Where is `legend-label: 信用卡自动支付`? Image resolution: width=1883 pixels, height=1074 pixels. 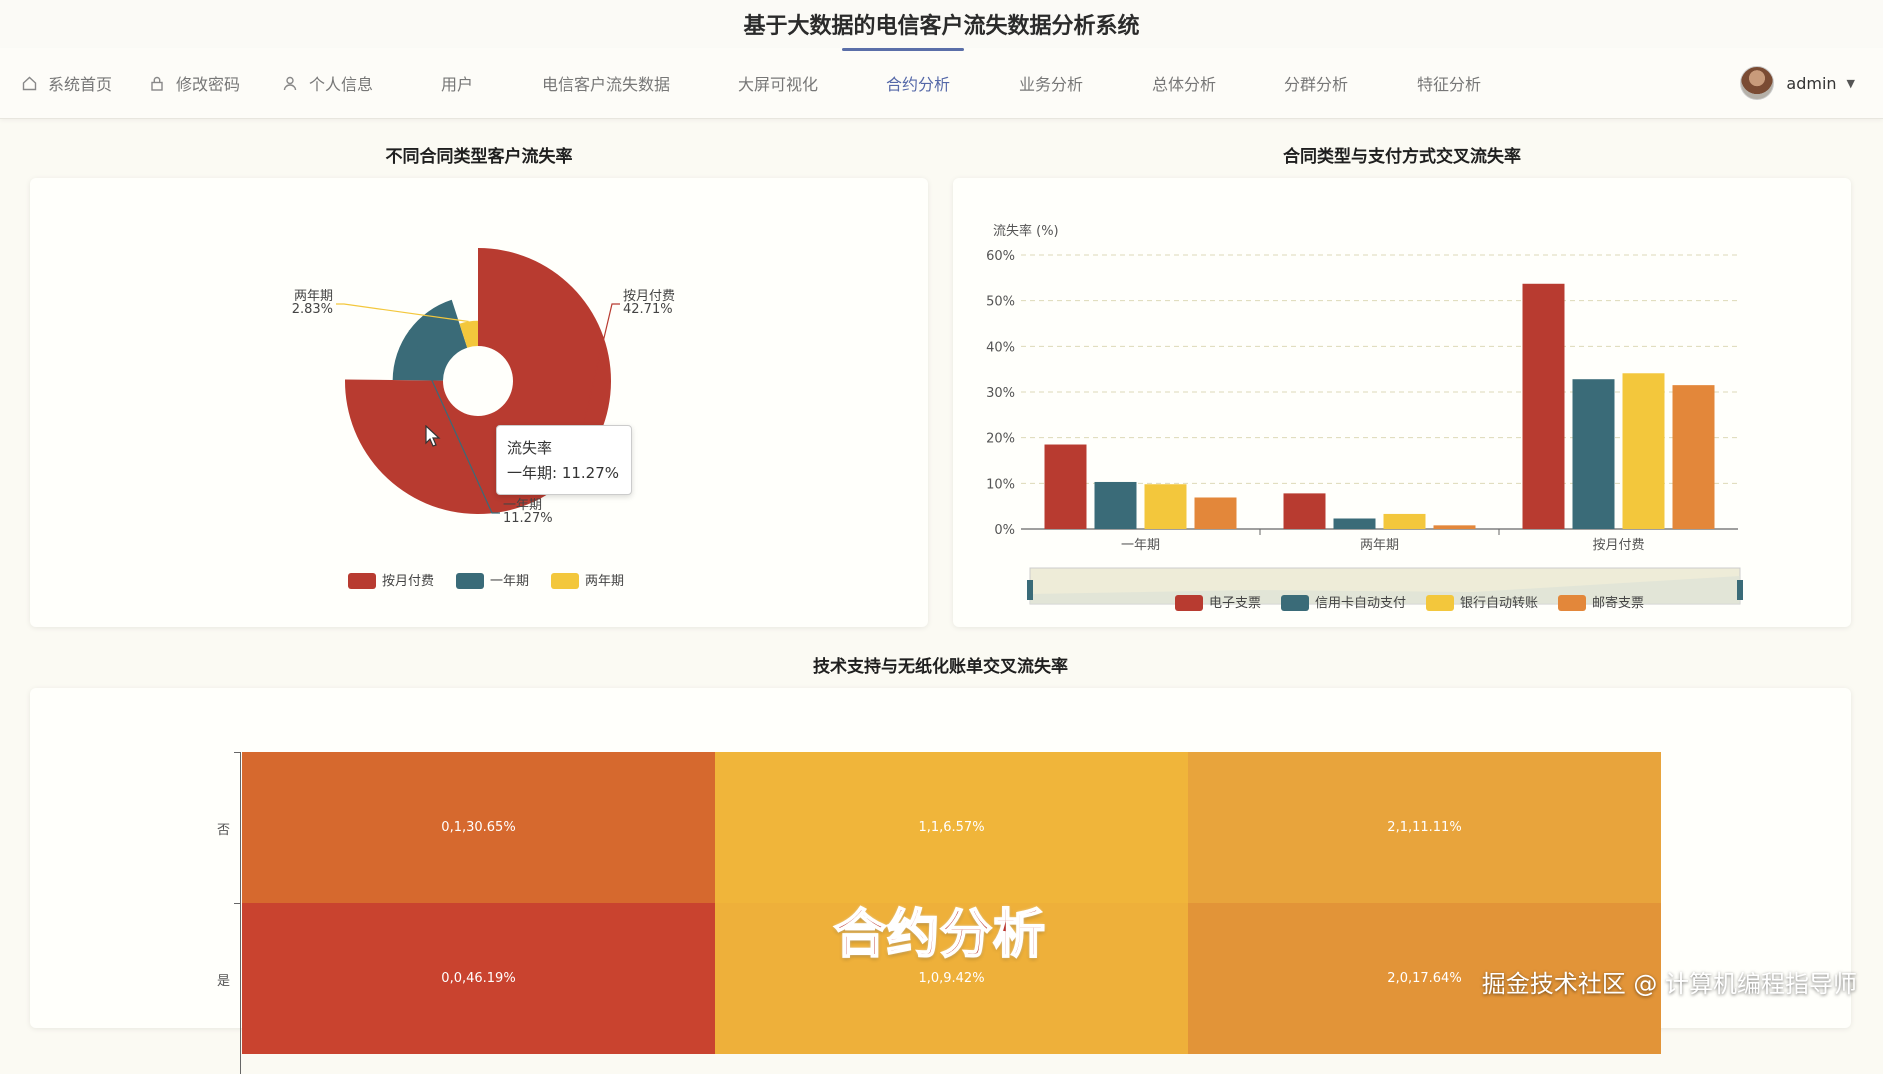 legend-label: 信用卡自动支付 is located at coordinates (1360, 603).